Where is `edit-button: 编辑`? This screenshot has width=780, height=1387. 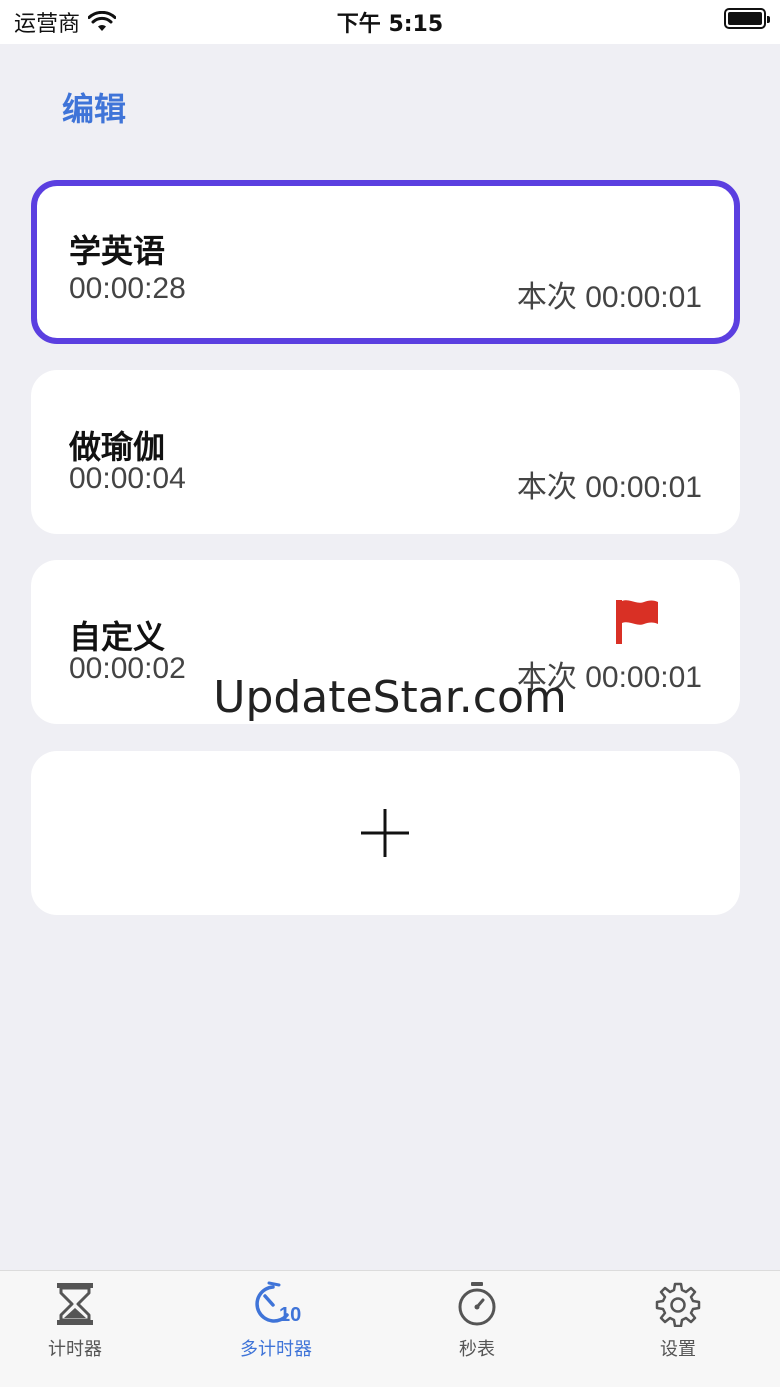
edit-button: 编辑 is located at coordinates (94, 107).